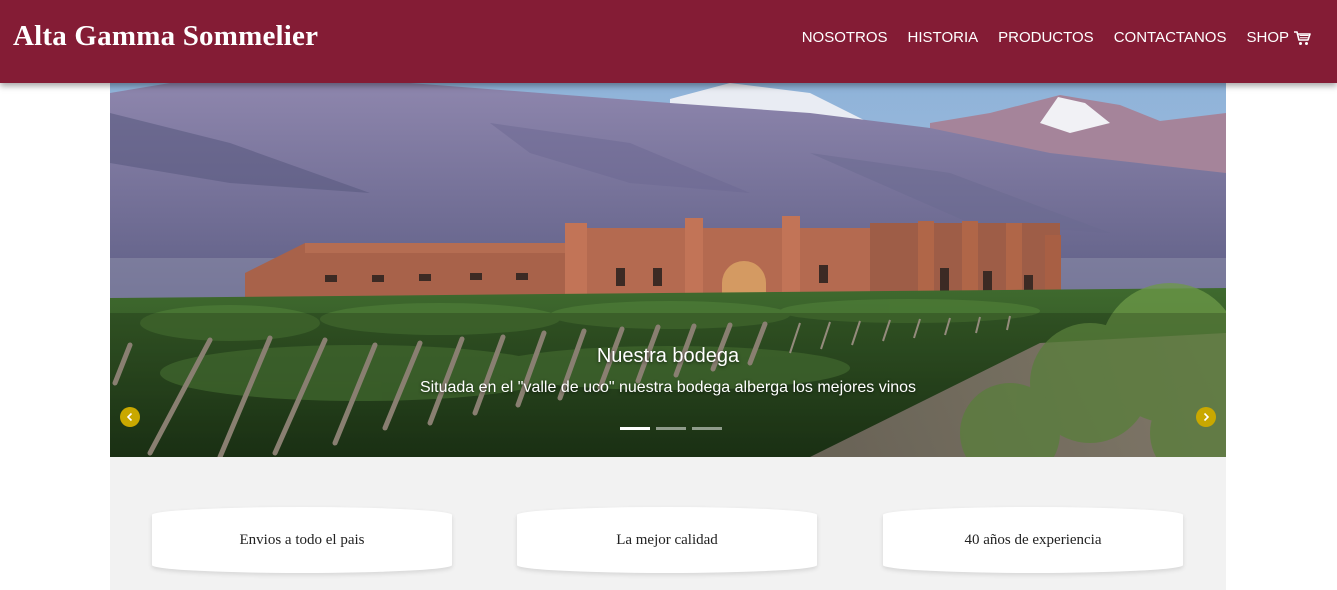  What do you see at coordinates (1267, 37) in the screenshot?
I see `nav-link-shop-label: SHOP` at bounding box center [1267, 37].